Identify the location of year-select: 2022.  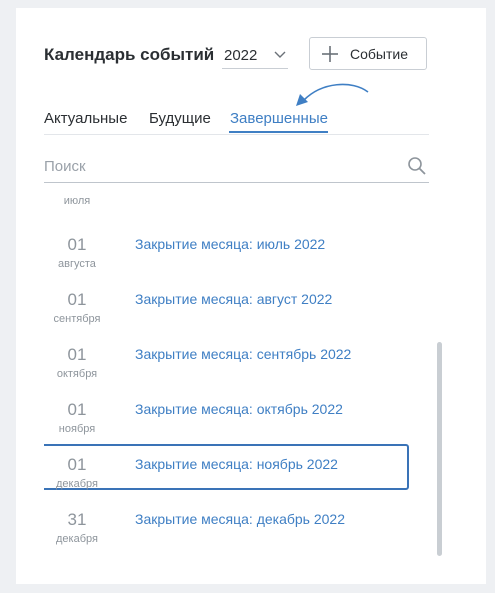
(255, 55).